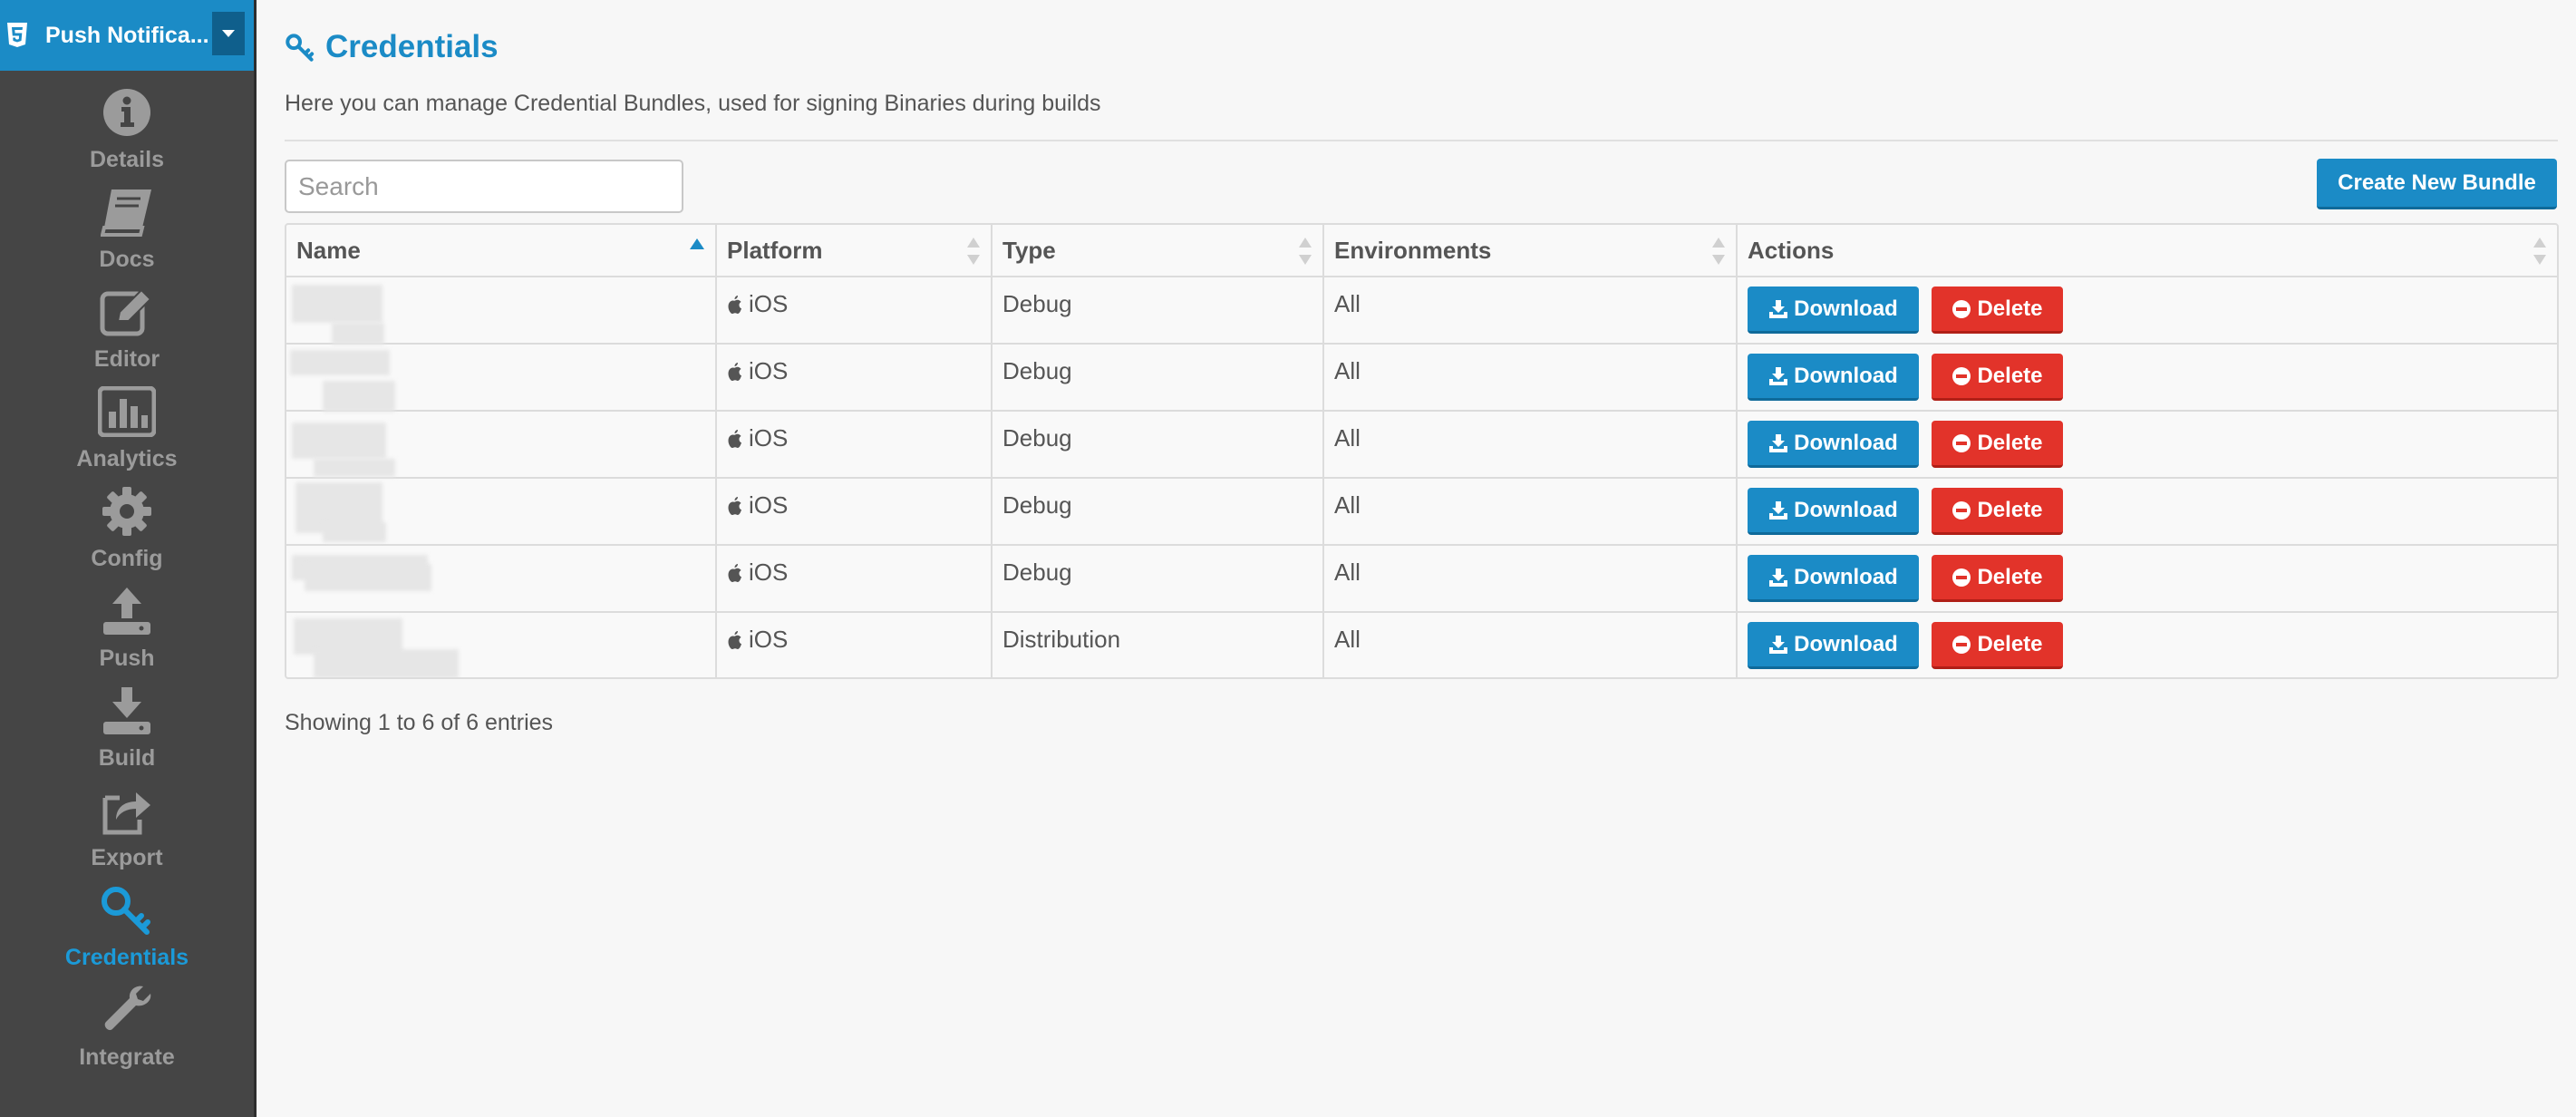  What do you see at coordinates (127, 511) in the screenshot?
I see `gear-icon` at bounding box center [127, 511].